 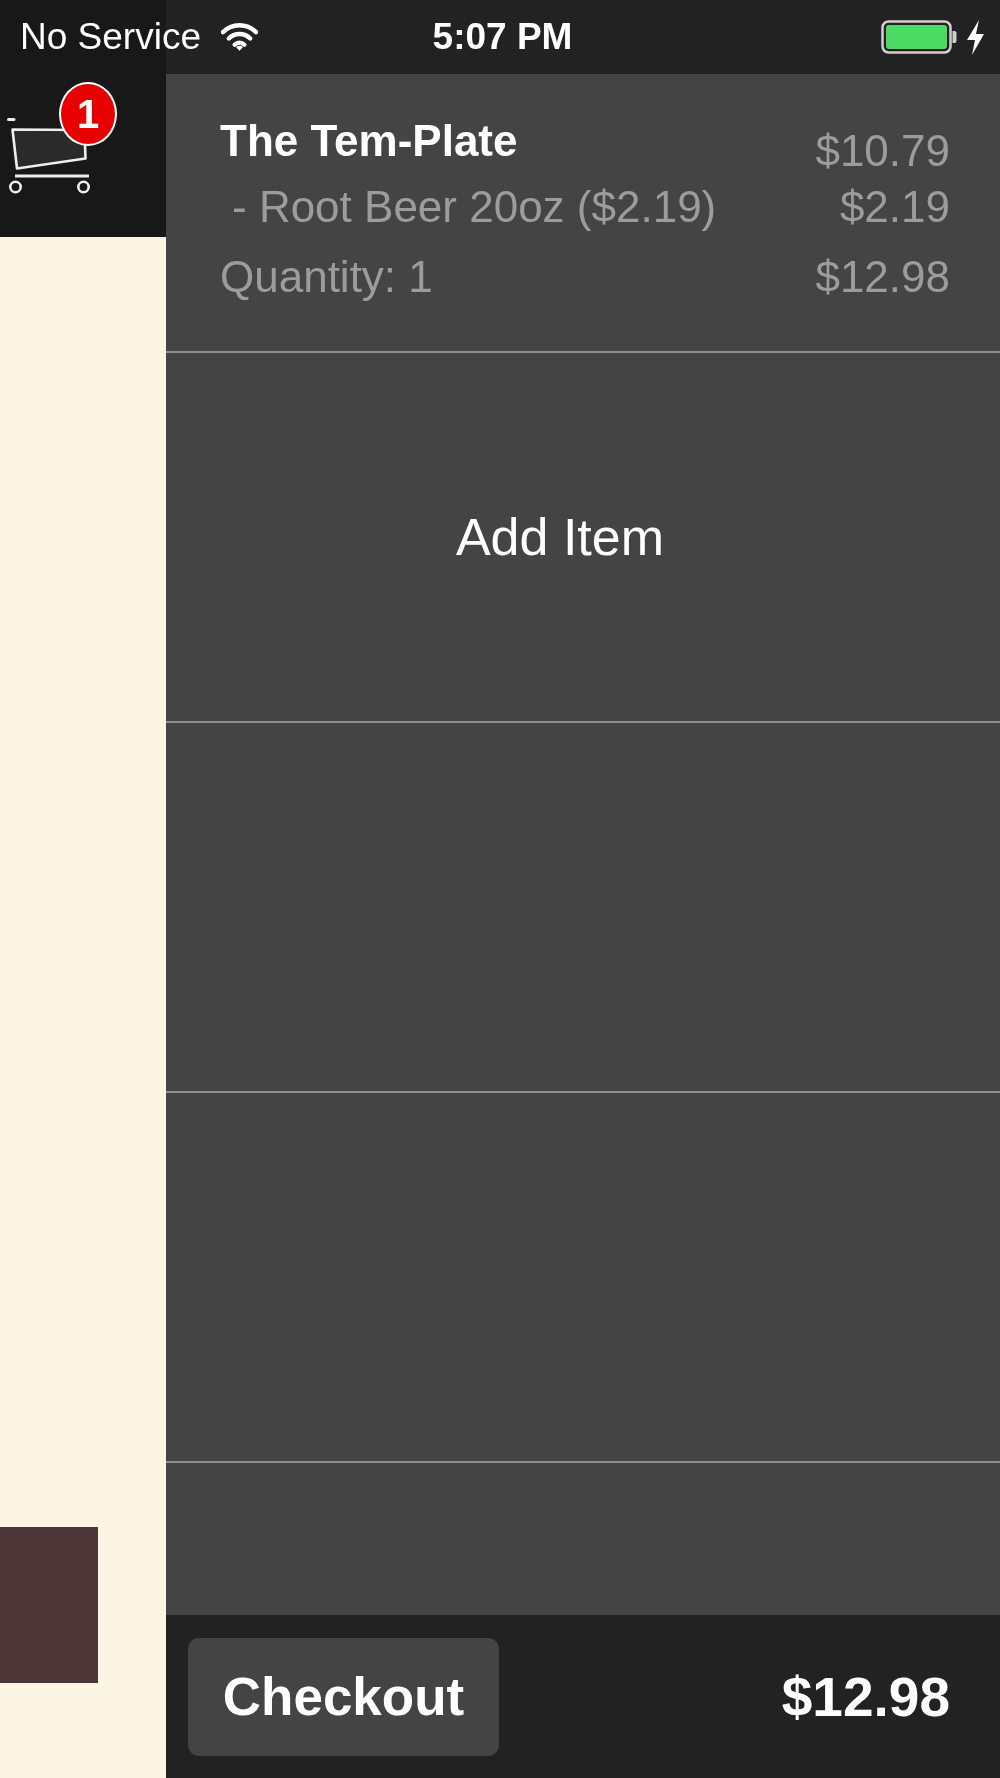 I want to click on quantity-label: Quantity: 1, so click(x=326, y=277).